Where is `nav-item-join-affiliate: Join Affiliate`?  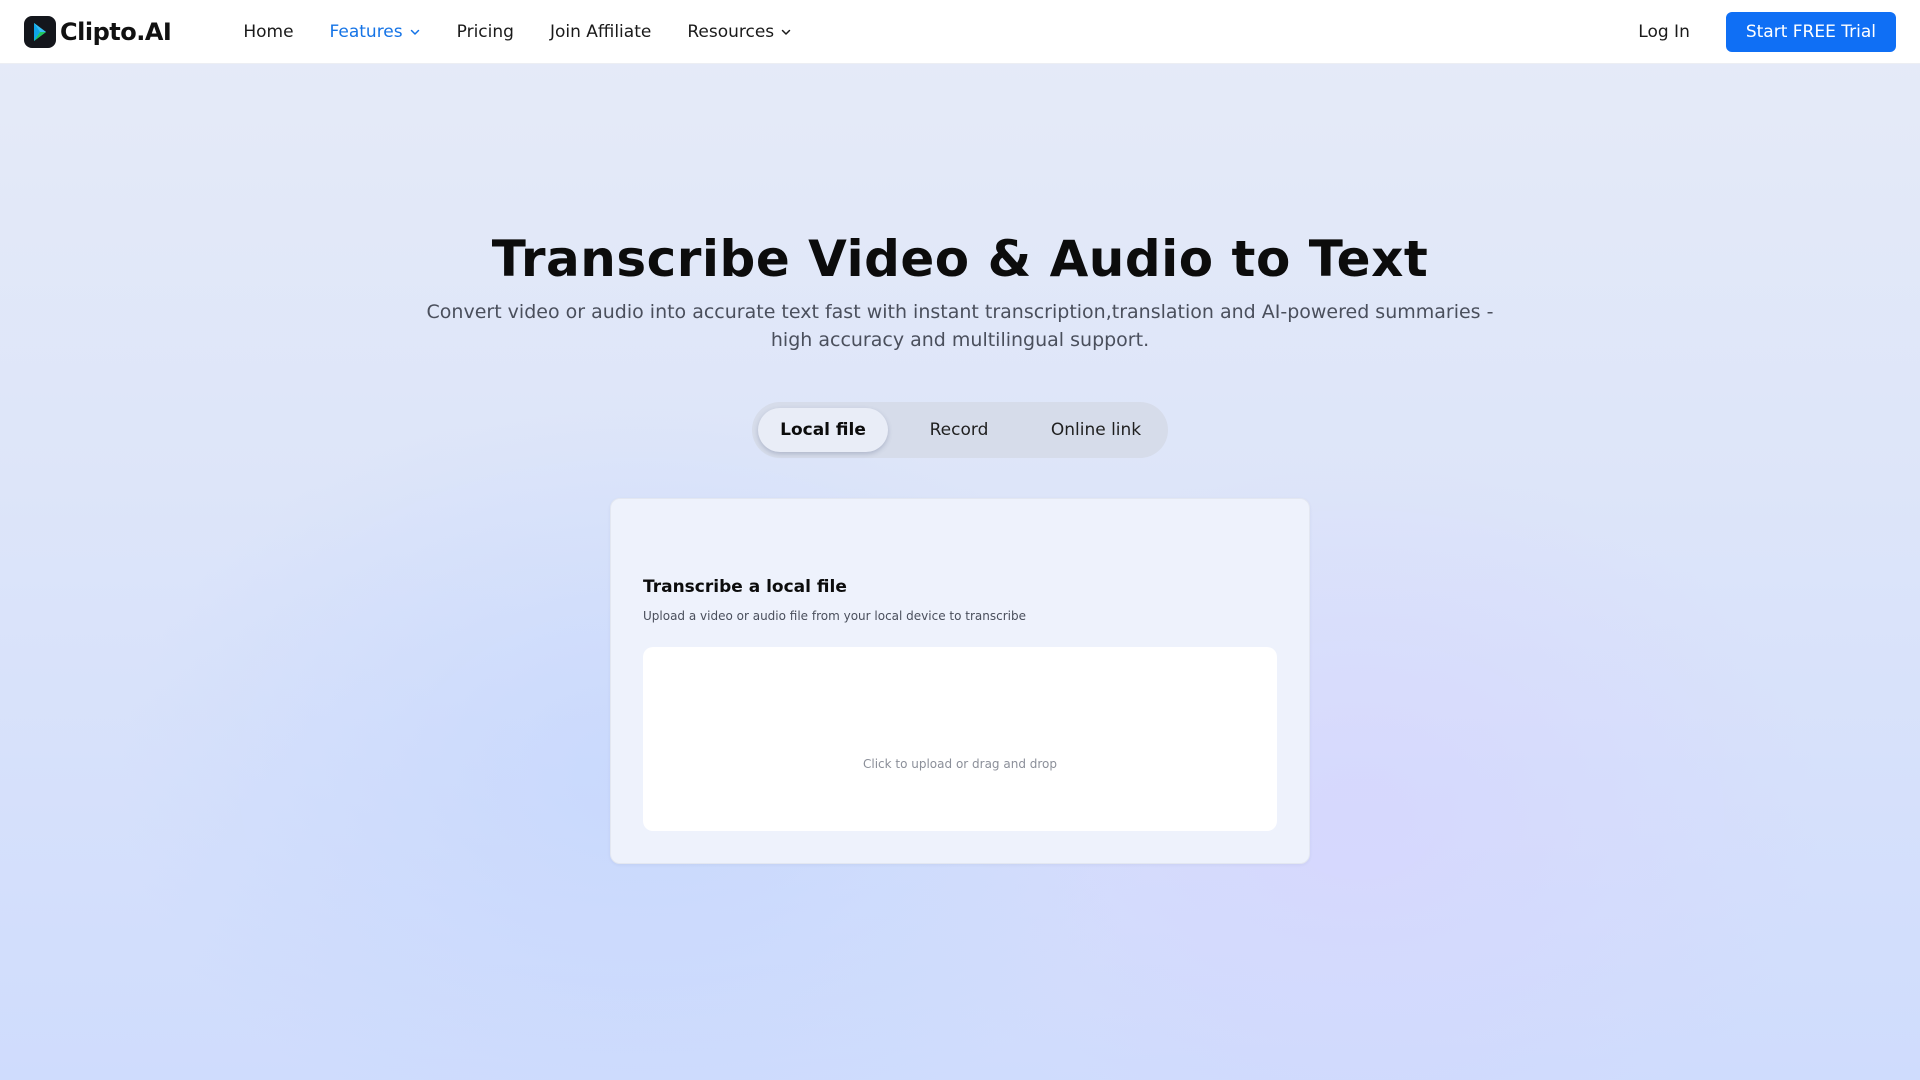 nav-item-join-affiliate: Join Affiliate is located at coordinates (600, 32).